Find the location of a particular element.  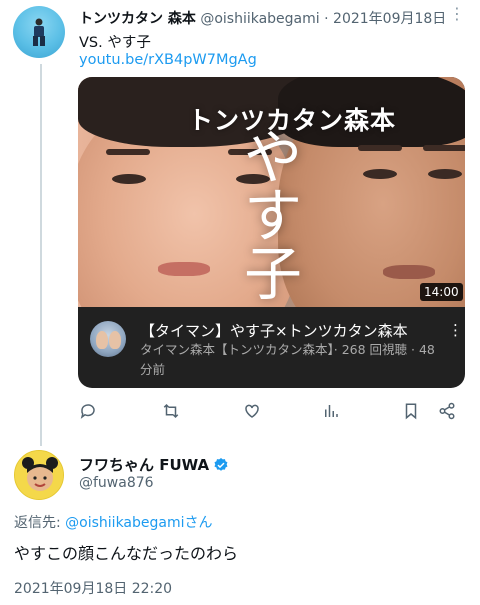

fuwa-avatar-icon is located at coordinates (39, 475).